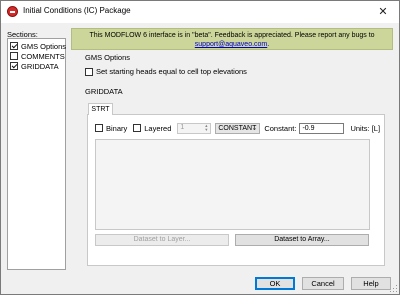 The width and height of the screenshot is (400, 295). I want to click on section-item-comments: COMMENTS, so click(36, 56).